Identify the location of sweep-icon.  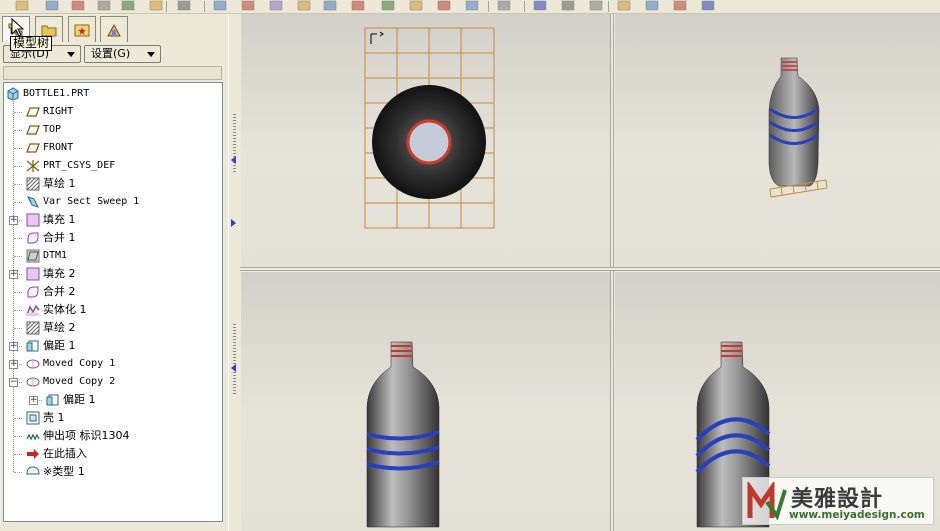
(33, 202).